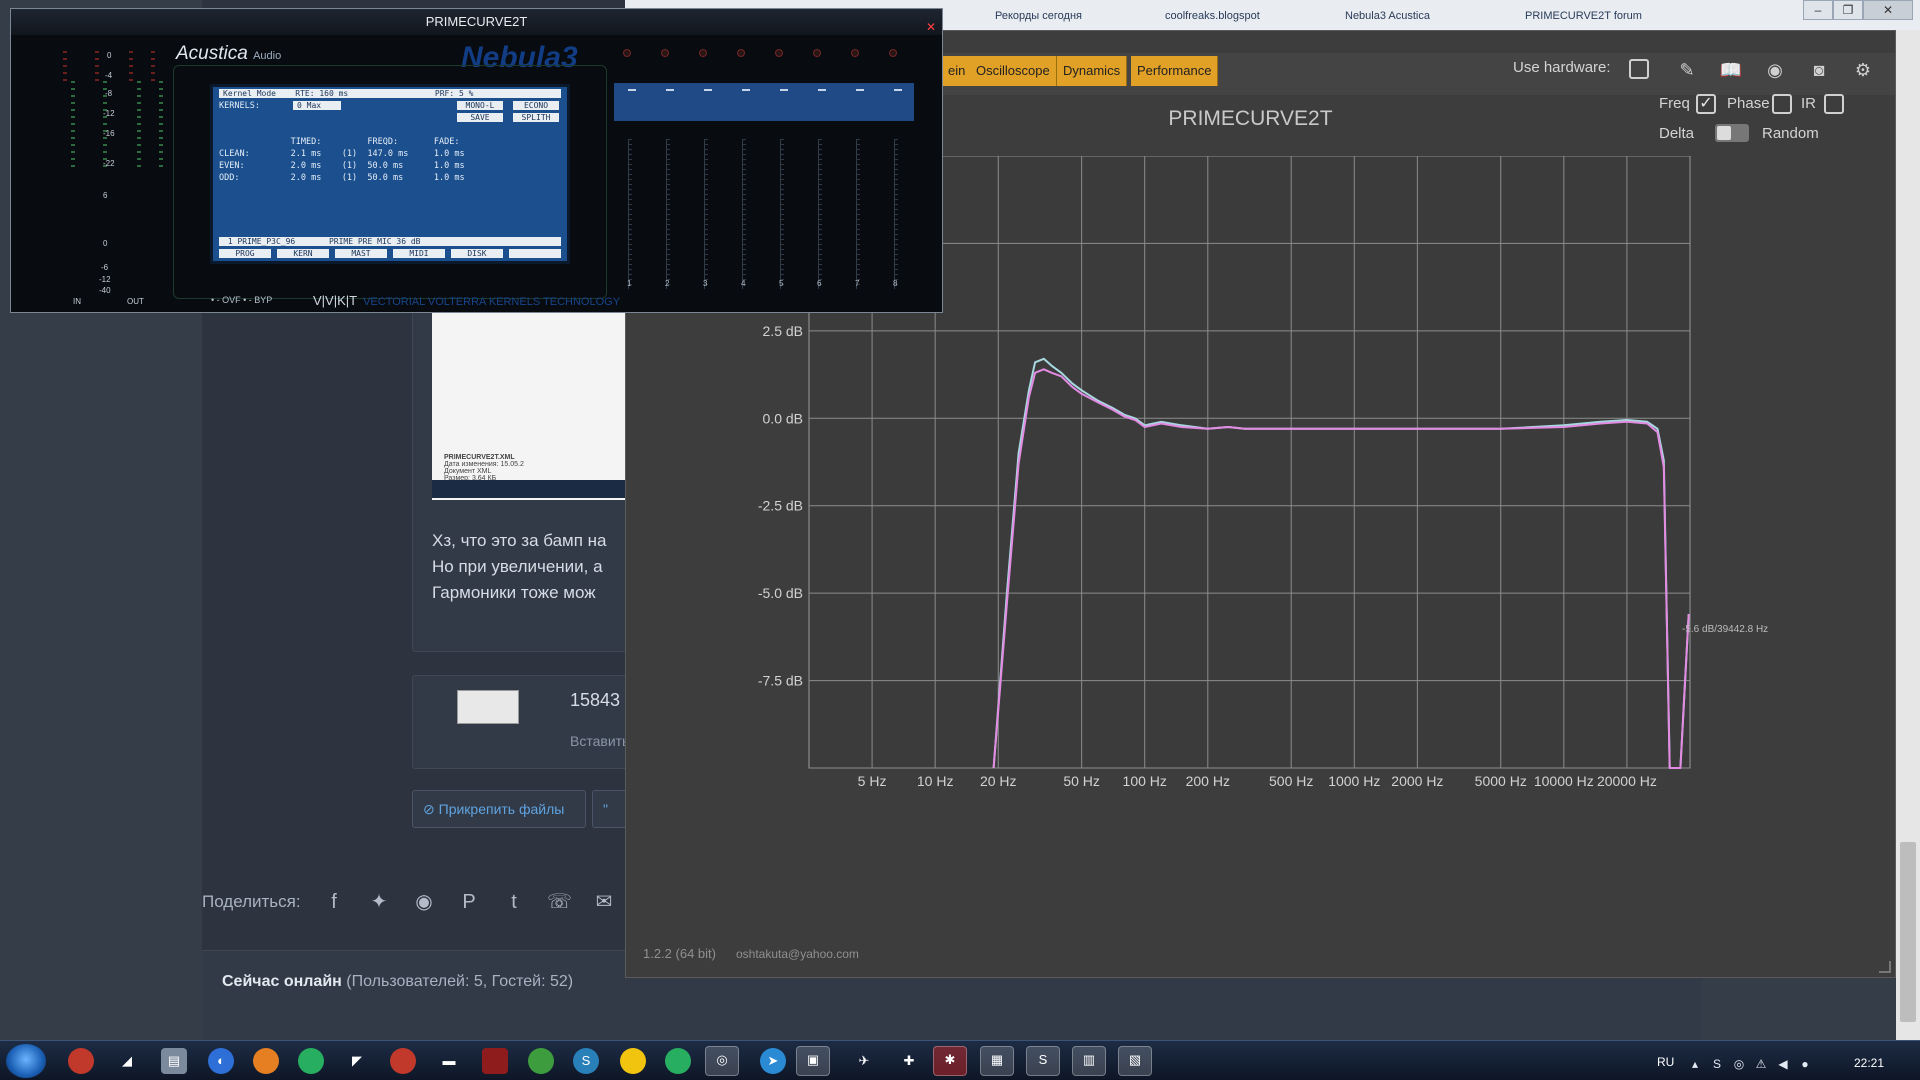  I want to click on browser-tab: Рекорды сегодня, so click(1070, 16).